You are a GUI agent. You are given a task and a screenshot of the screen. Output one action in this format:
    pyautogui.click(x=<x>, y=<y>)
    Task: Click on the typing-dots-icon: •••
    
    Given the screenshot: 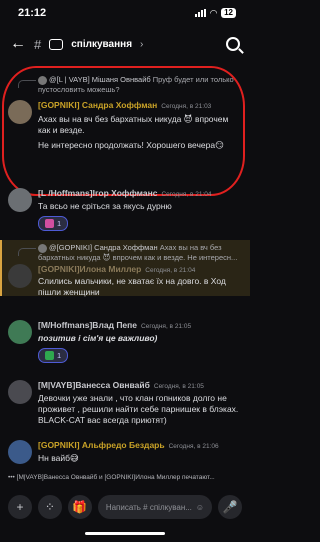 What is the action you would take?
    pyautogui.click(x=11, y=477)
    